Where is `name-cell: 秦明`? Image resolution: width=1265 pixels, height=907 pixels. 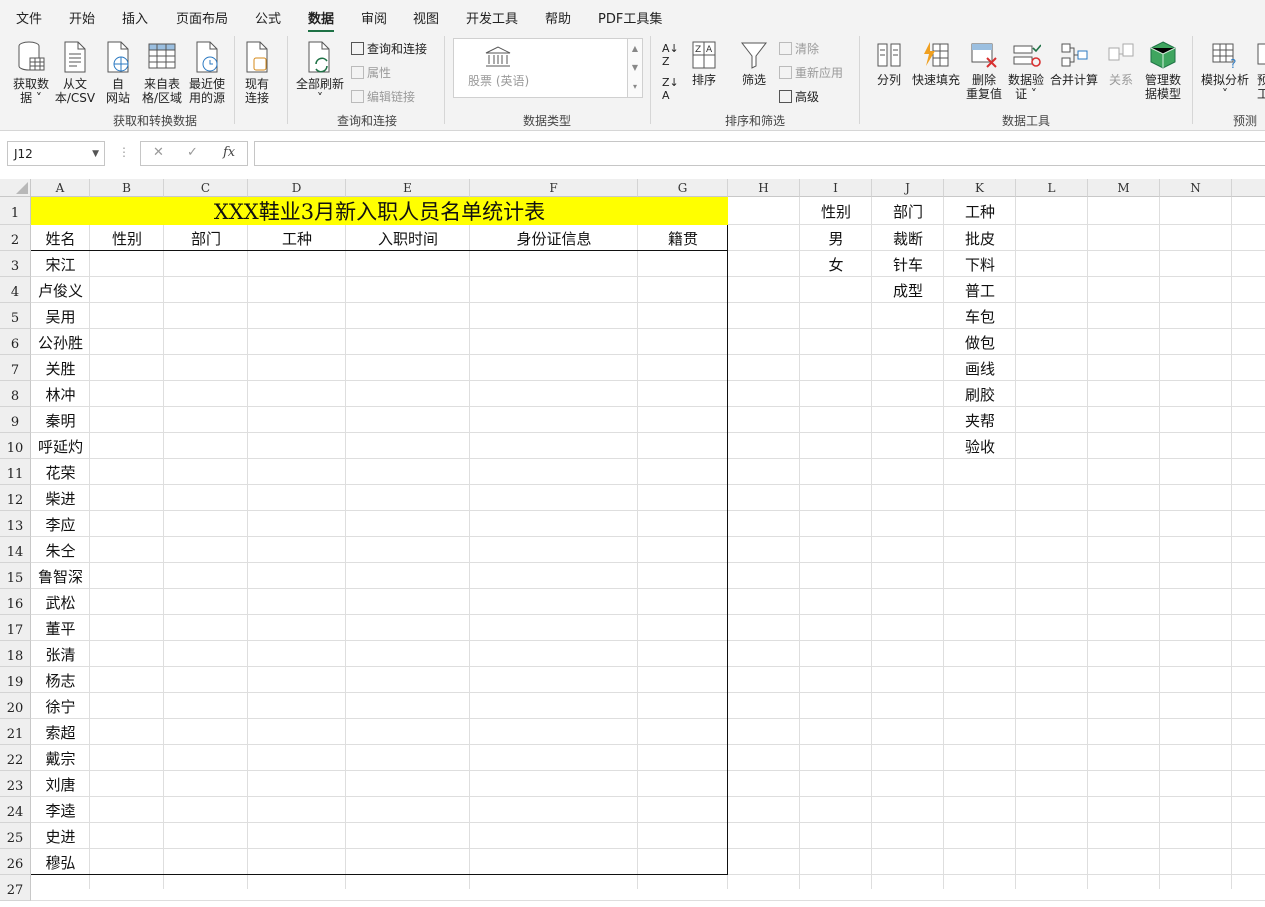 name-cell: 秦明 is located at coordinates (60, 420).